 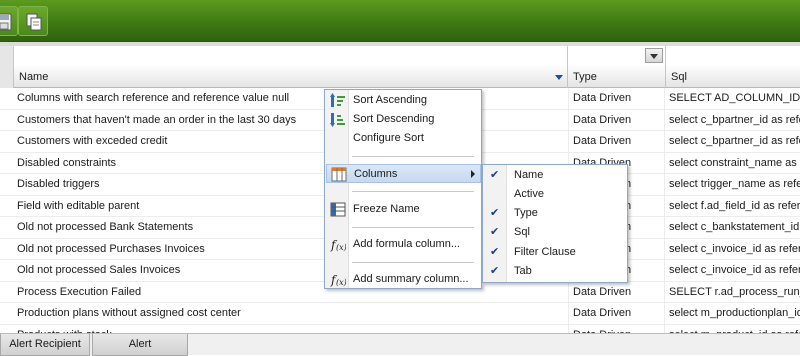 I want to click on menu-item-label: Sort Ascending, so click(x=390, y=100).